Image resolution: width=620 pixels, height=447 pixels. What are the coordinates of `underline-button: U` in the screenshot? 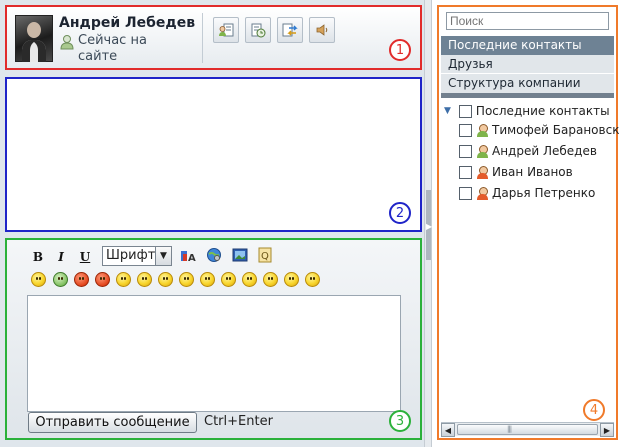 It's located at (85, 257).